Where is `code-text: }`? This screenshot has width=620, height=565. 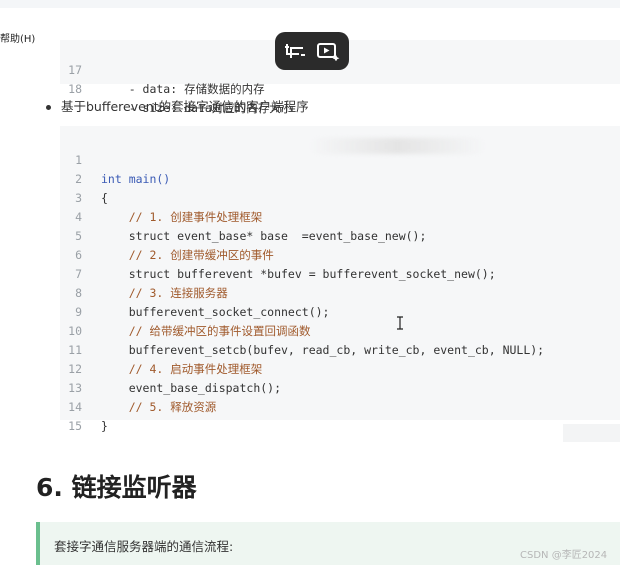 code-text: } is located at coordinates (104, 426).